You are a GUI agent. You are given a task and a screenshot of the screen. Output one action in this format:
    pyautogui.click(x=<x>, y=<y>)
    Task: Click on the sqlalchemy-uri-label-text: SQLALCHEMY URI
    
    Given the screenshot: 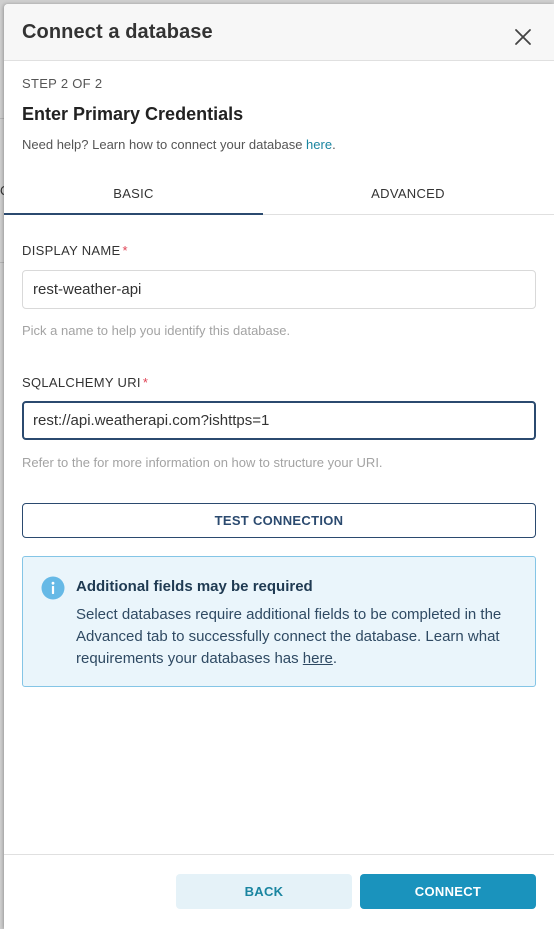 What is the action you would take?
    pyautogui.click(x=81, y=382)
    